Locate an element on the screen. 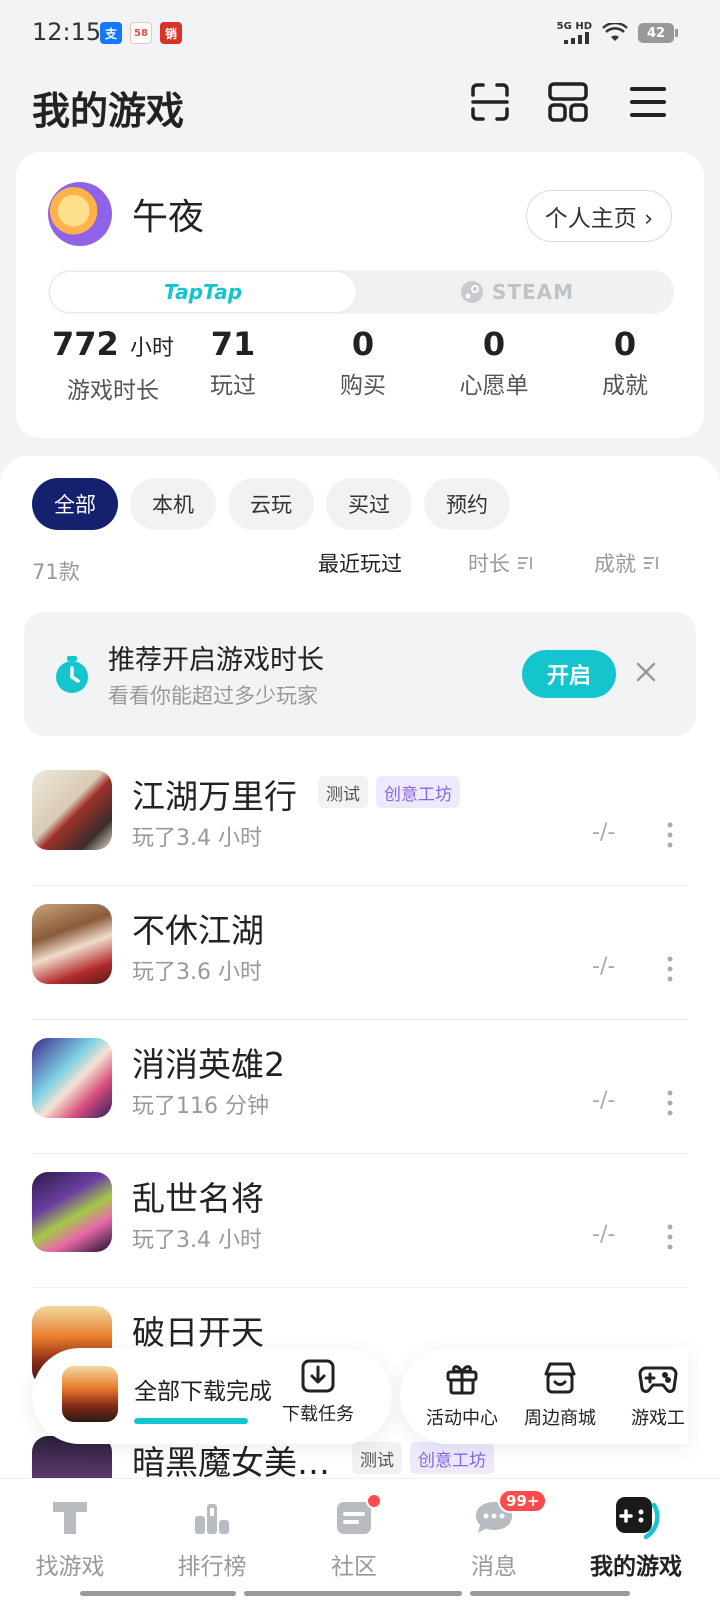  sales-notification-icon: 销 is located at coordinates (171, 33).